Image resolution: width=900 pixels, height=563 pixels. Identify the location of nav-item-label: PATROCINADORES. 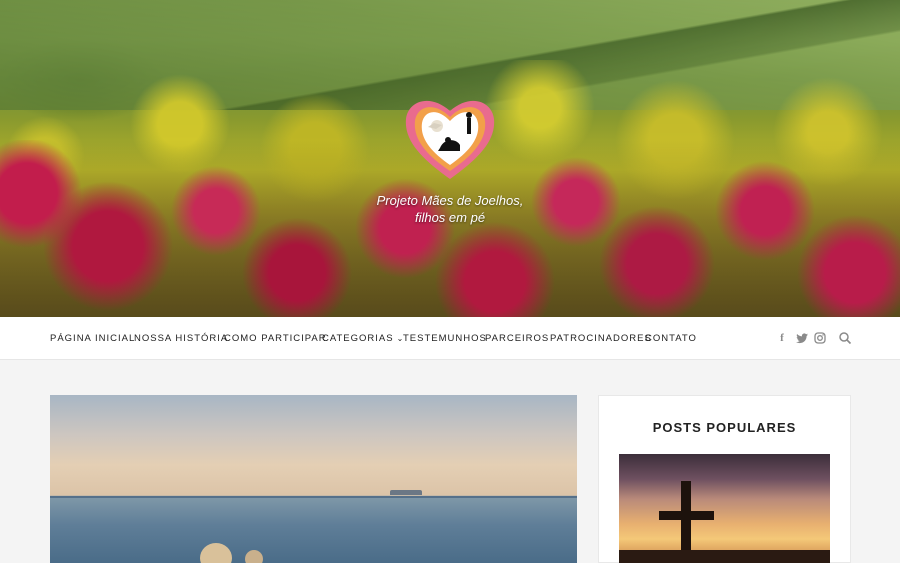
(601, 338).